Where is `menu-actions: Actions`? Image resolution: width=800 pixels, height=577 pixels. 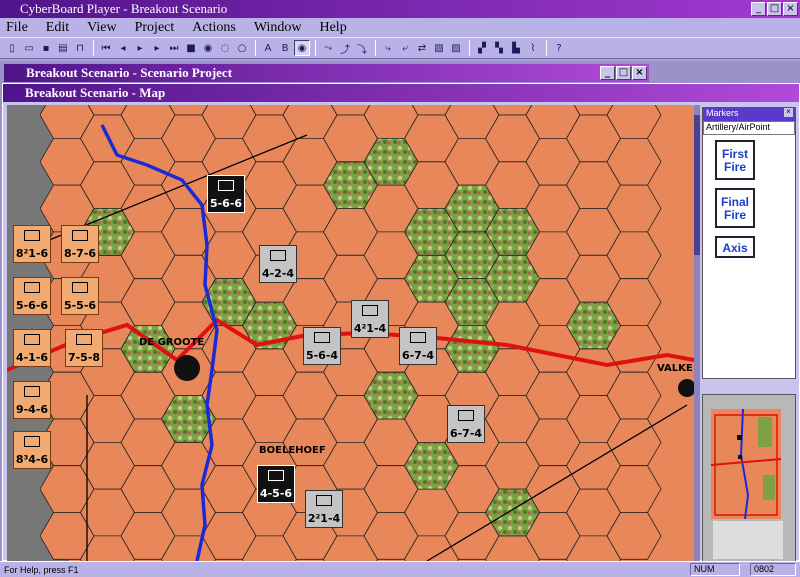 menu-actions: Actions is located at coordinates (214, 28).